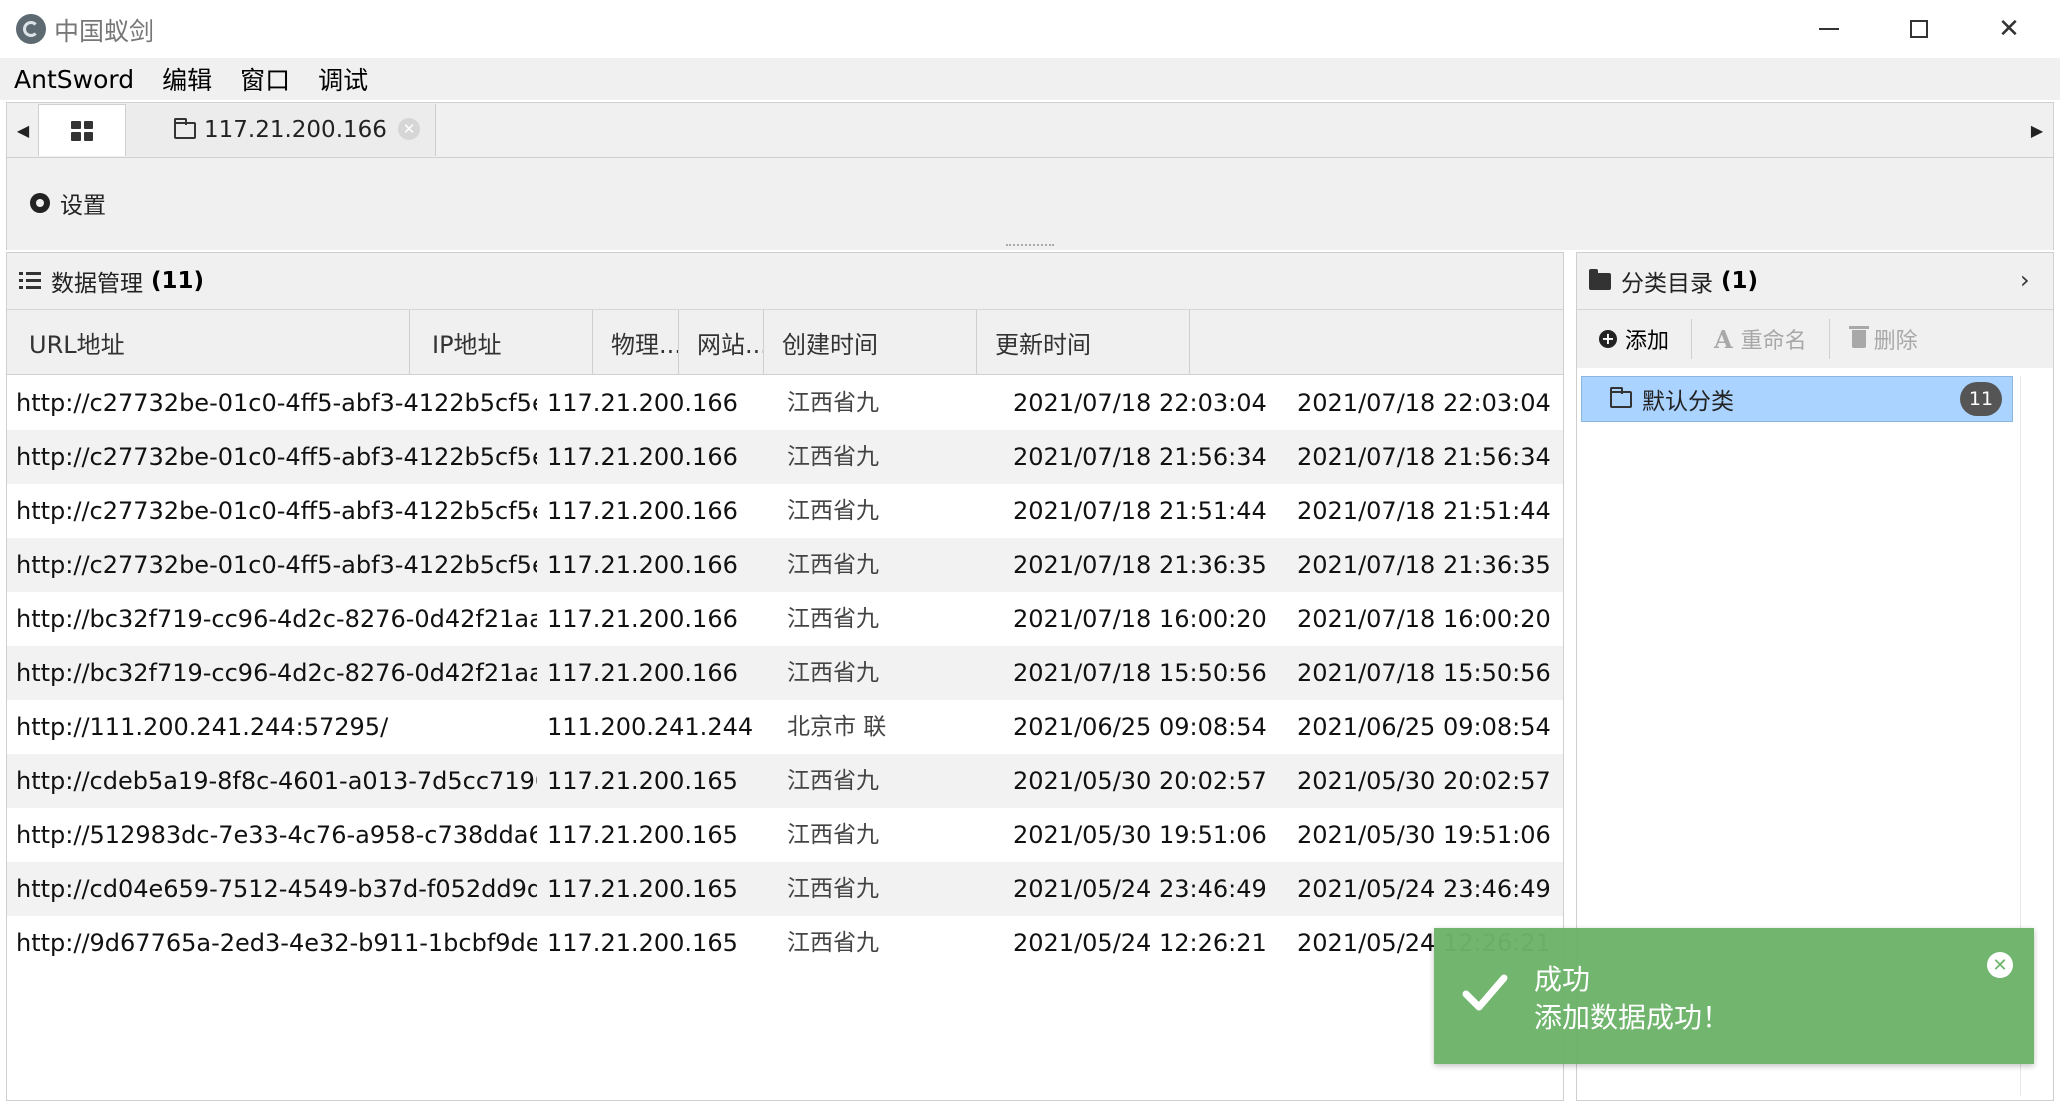  What do you see at coordinates (276, 889) in the screenshot?
I see `cell-url: http://cd04e659-7512-4549-b37d-f052dd9d0` at bounding box center [276, 889].